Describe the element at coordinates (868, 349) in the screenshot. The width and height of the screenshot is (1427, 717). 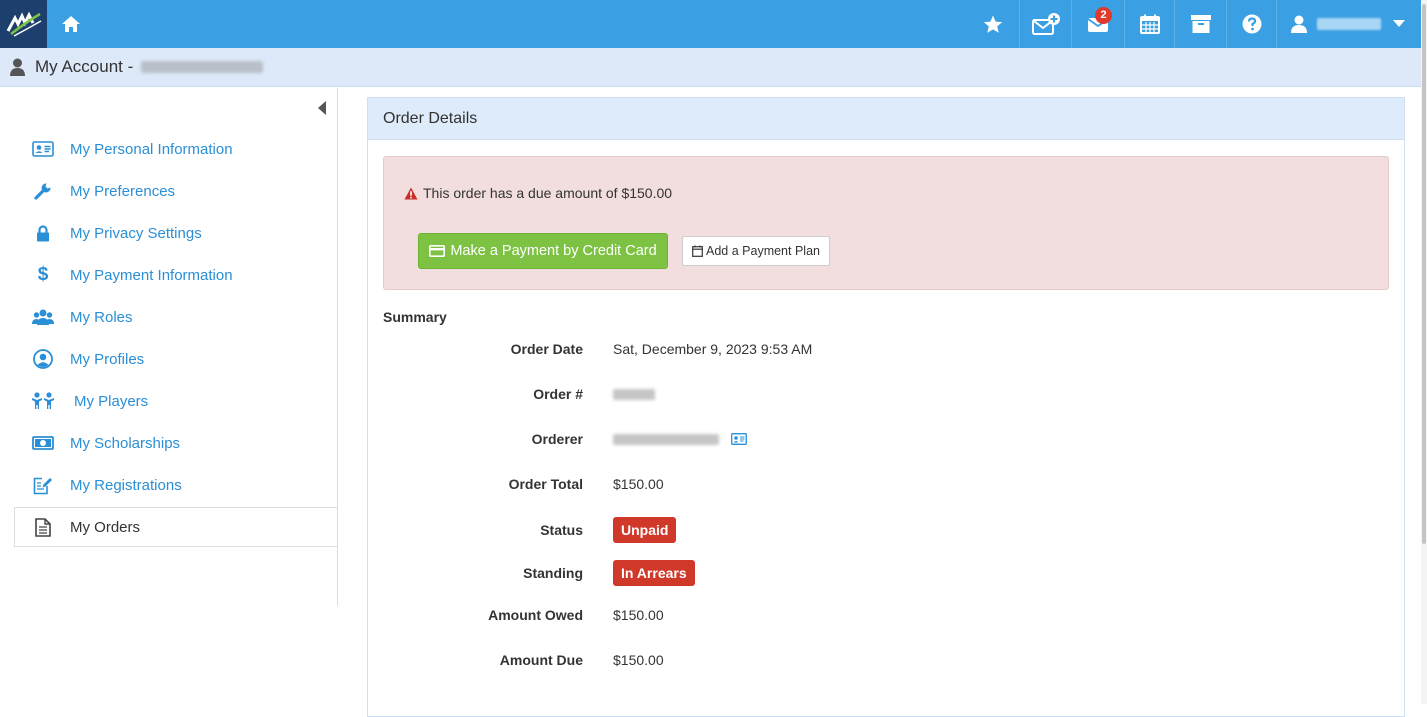
I see `order-date-row: Order Date Sat, December 9, 2023 9:53 AM` at that location.